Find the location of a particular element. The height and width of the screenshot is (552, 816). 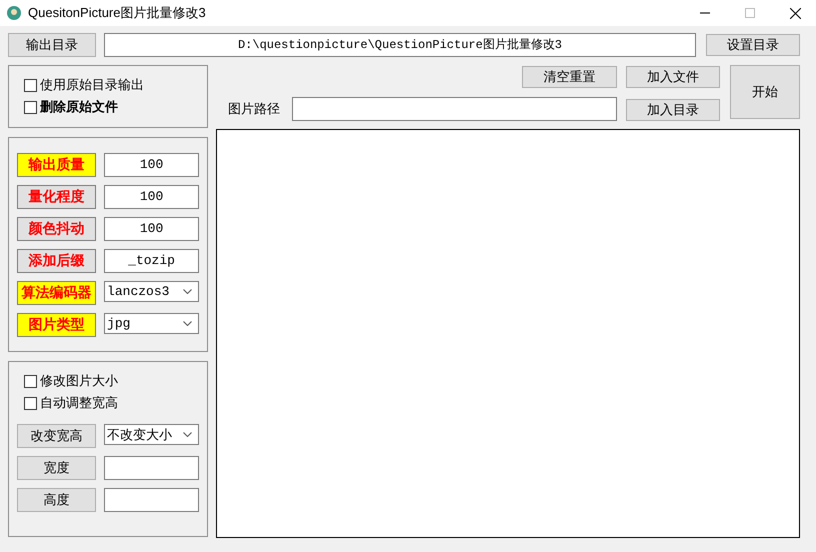

add-file-button: 加入文件 is located at coordinates (673, 77).